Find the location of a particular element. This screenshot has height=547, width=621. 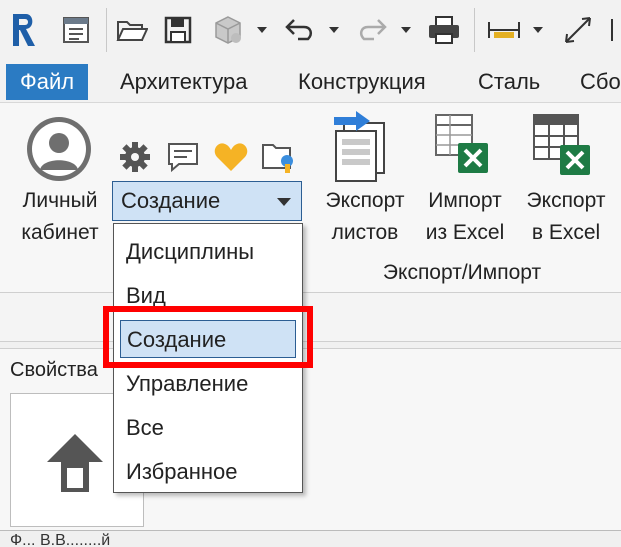

chat-icon is located at coordinates (183, 159).